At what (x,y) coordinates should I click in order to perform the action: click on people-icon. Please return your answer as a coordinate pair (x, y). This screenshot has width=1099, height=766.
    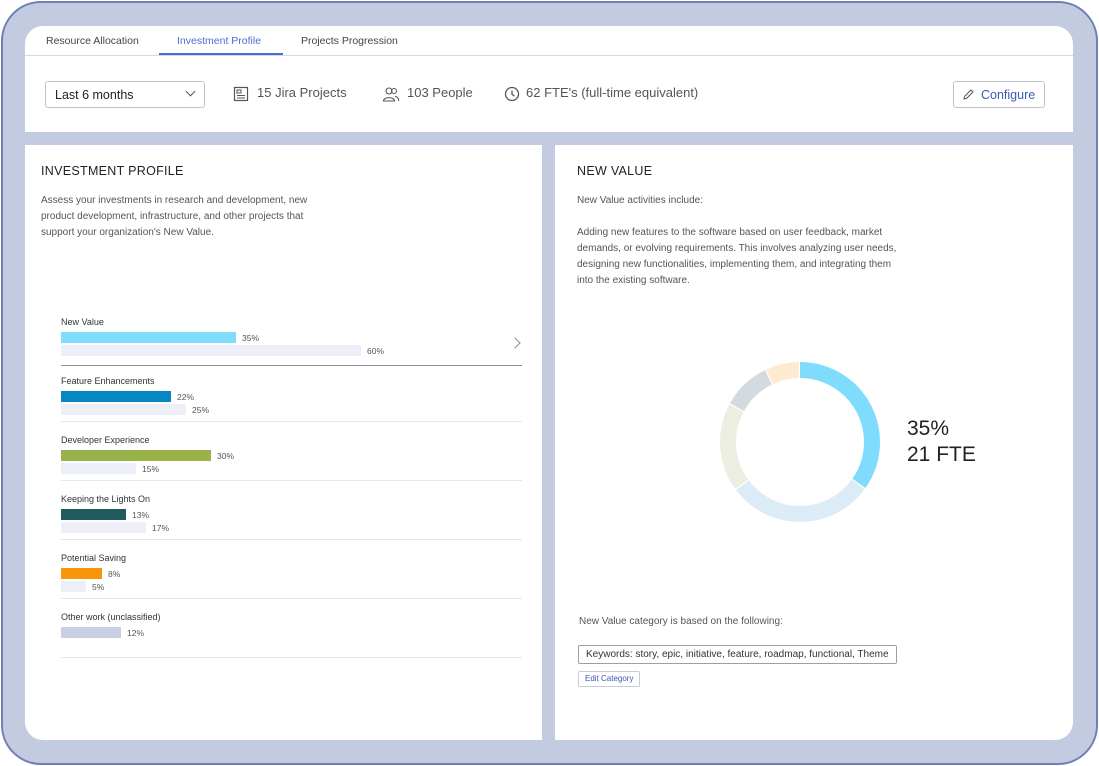
    Looking at the image, I should click on (391, 94).